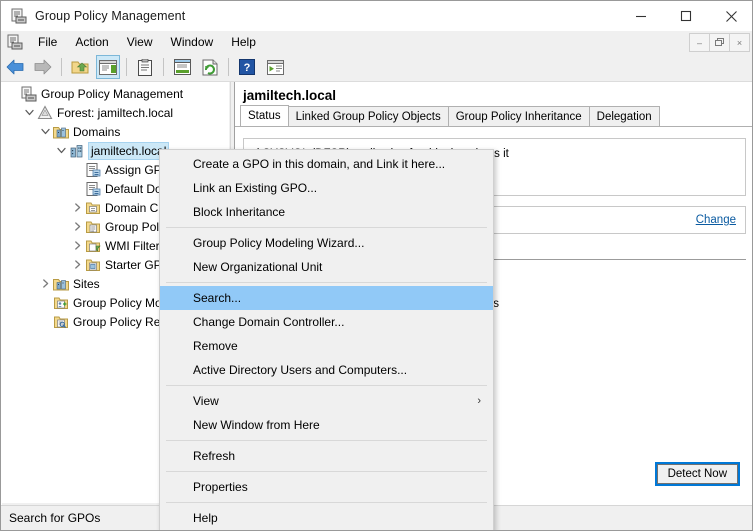 The height and width of the screenshot is (531, 753). I want to click on tree-node-label: Group Pol, so click(132, 226).